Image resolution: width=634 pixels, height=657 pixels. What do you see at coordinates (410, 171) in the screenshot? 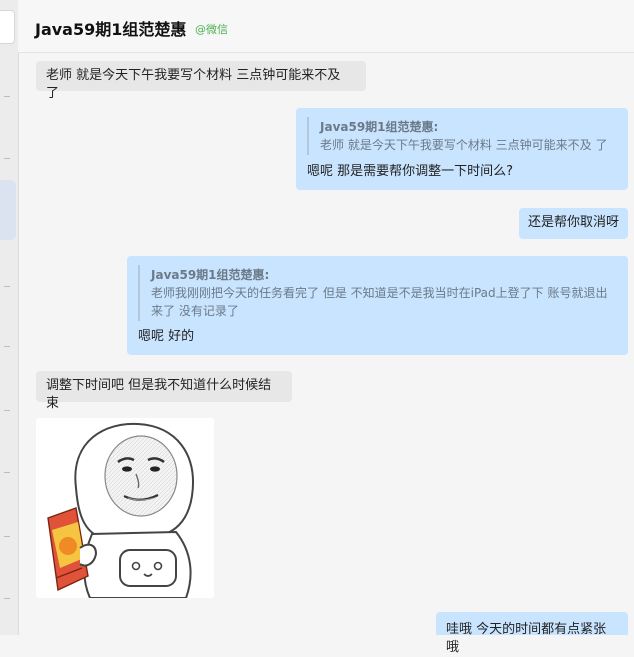
I see `message-text: 嗯呢 那是需要帮你调整一下时间么?` at bounding box center [410, 171].